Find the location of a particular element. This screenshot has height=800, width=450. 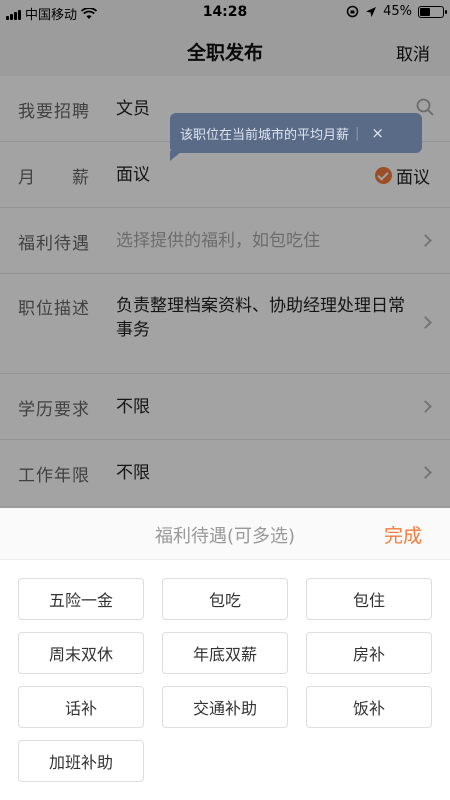

sheet-header: 福利待遇(可多选) 完成 is located at coordinates (225, 534).